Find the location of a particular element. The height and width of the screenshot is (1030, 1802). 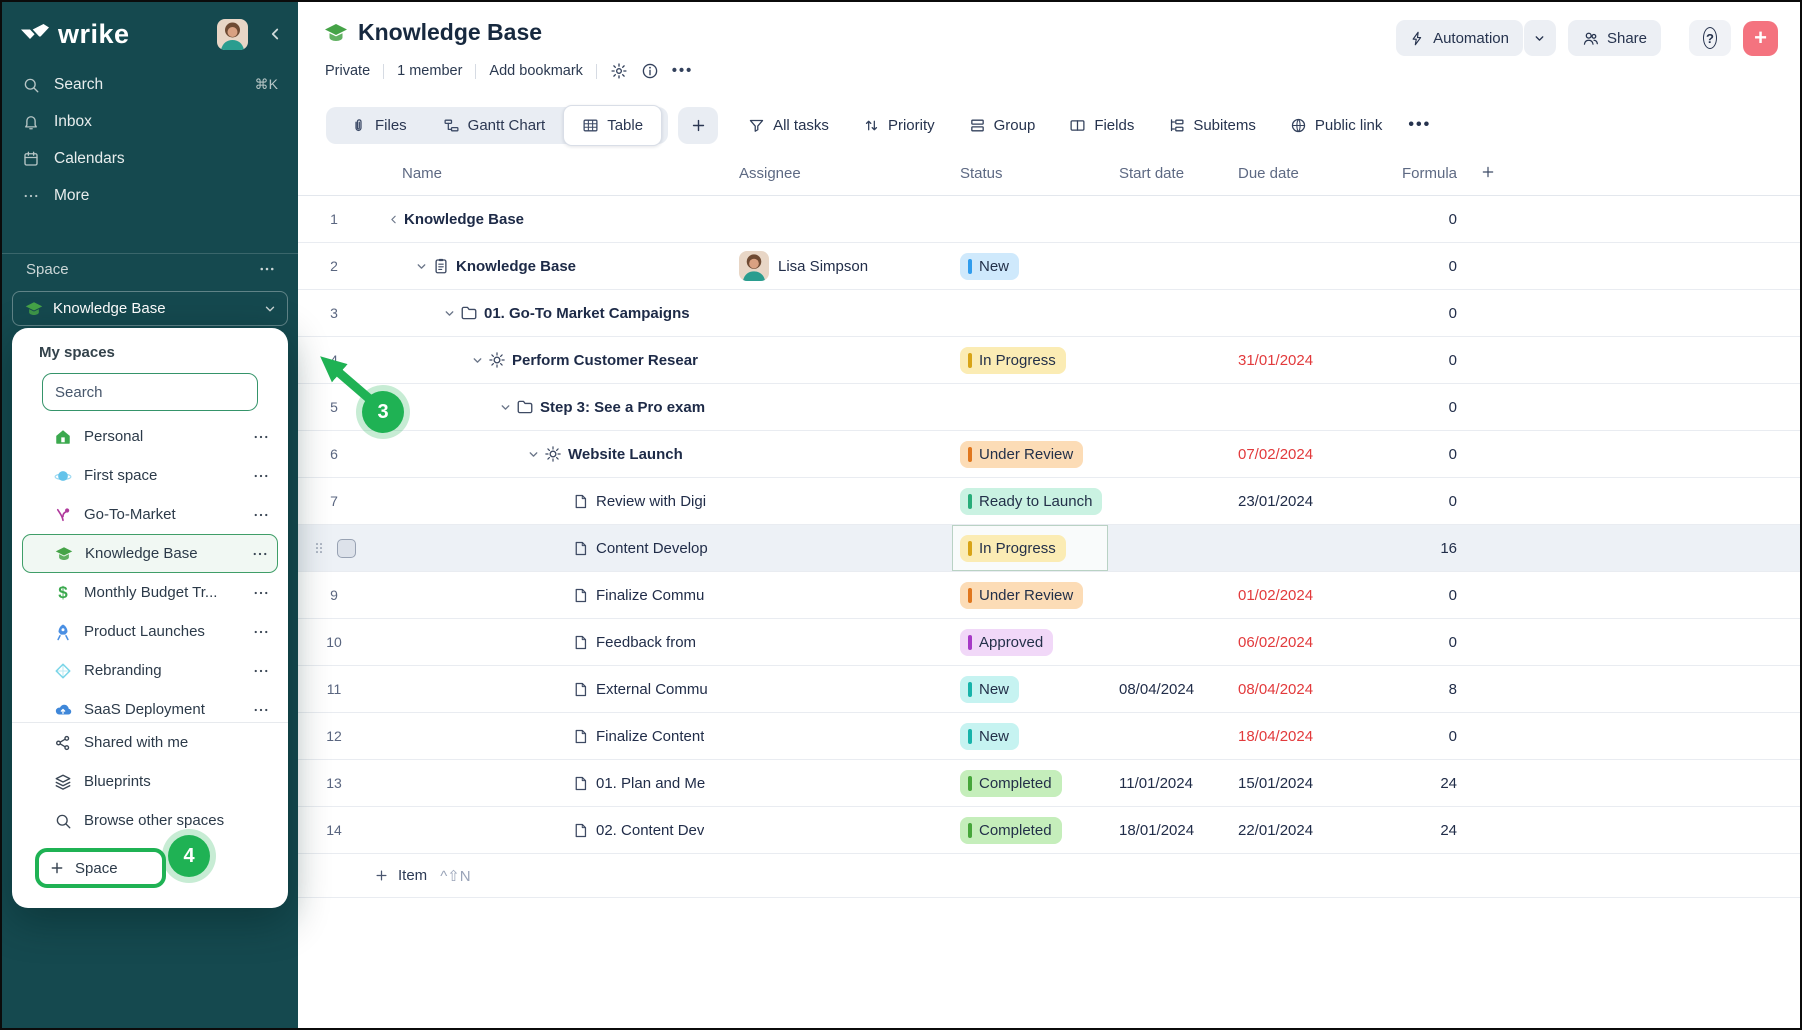

table-row: 3 01. Go-To Market Campaigns 0 is located at coordinates (1049, 313).